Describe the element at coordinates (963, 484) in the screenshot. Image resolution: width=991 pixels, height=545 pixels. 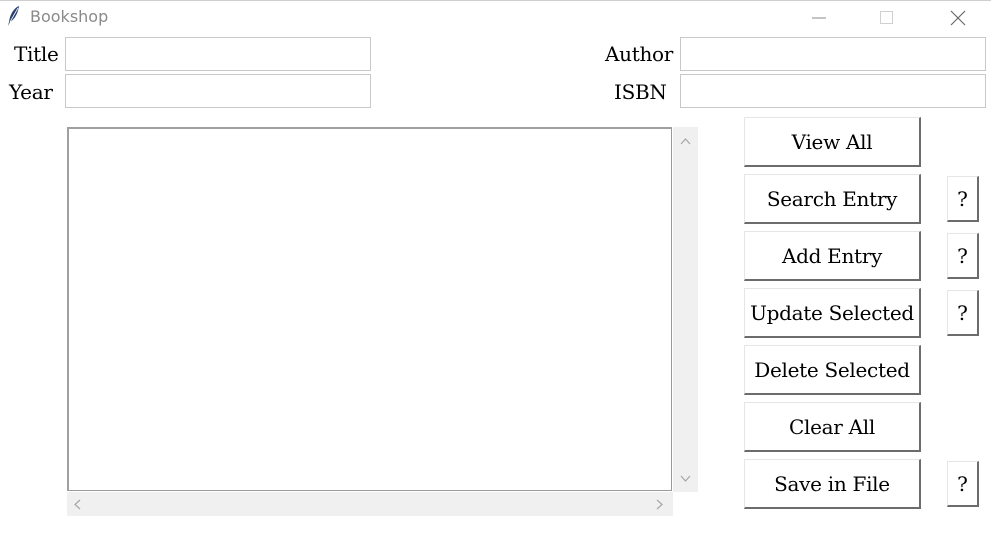
I see `save-help-button: ?` at that location.